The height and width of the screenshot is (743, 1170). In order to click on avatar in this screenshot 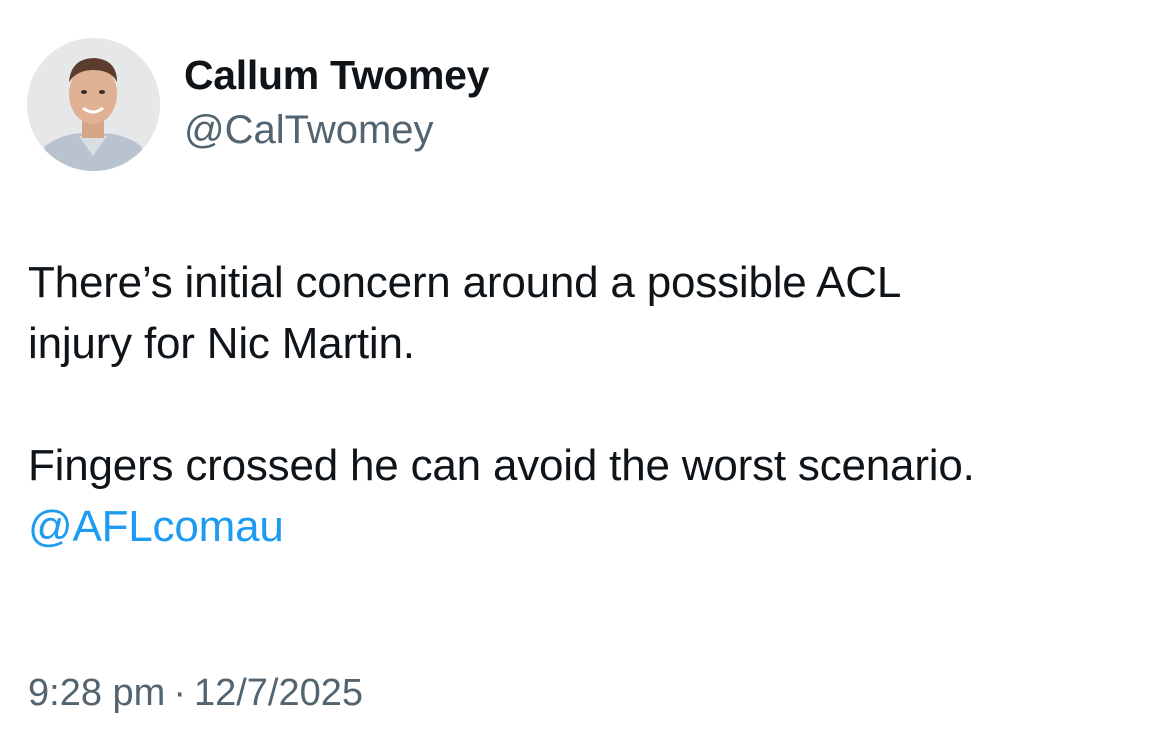, I will do `click(93, 104)`.